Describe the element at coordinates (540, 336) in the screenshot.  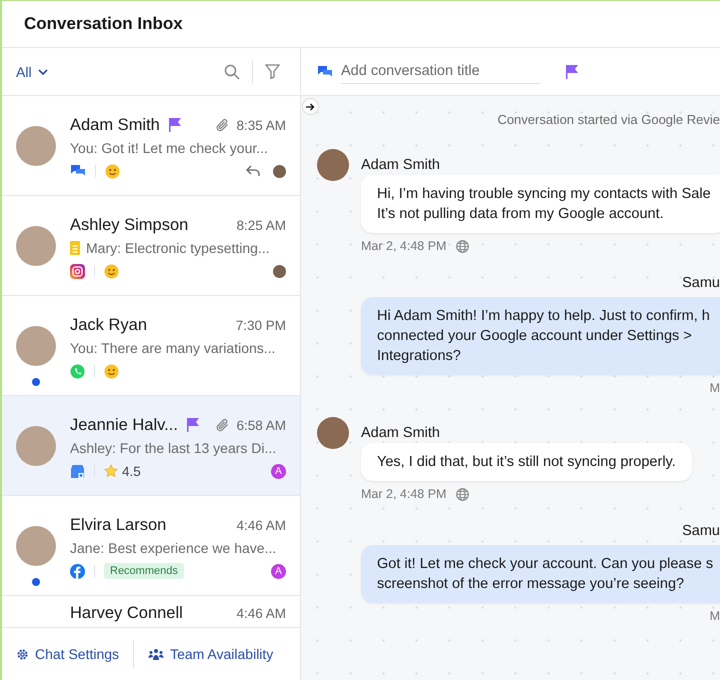
I see `message-bubble: Hi Adam Smith! I’m happy to help. Just to confirm, h connected your Google account under Settings > Integrations?` at that location.